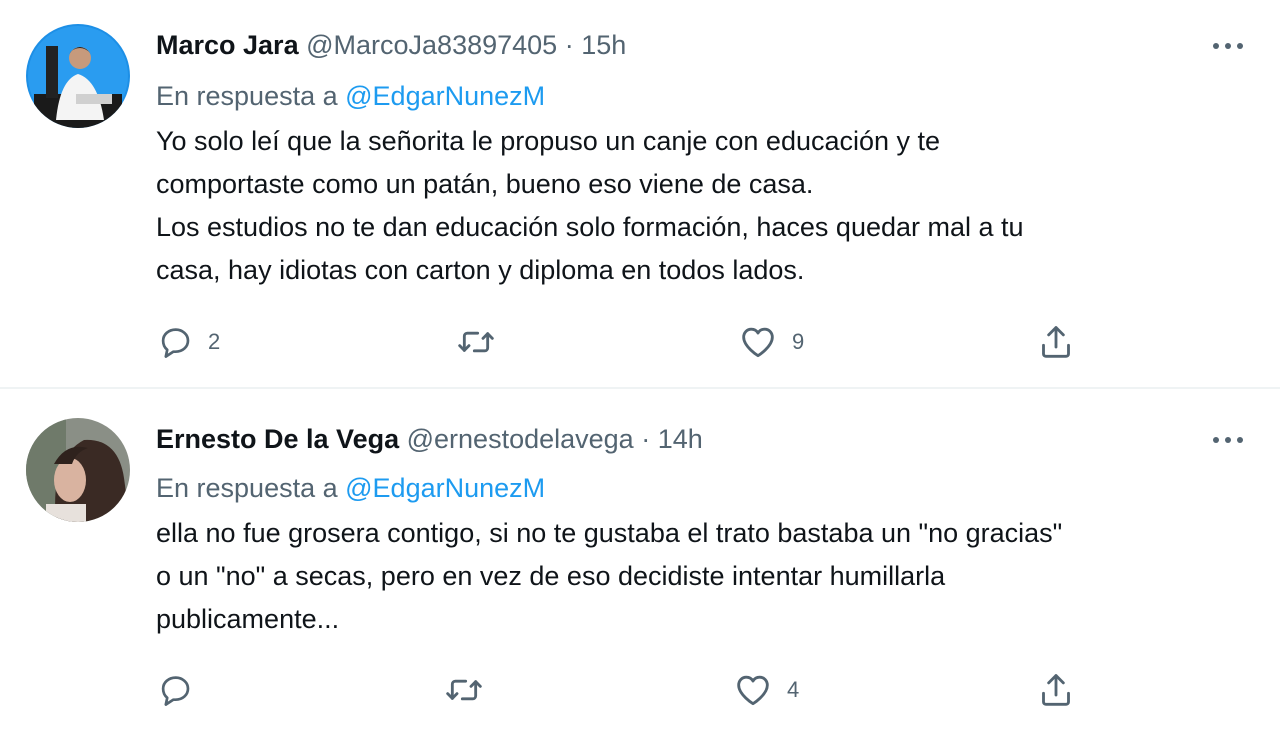 The image size is (1280, 732). Describe the element at coordinates (798, 341) in the screenshot. I see `like-count: 9` at that location.